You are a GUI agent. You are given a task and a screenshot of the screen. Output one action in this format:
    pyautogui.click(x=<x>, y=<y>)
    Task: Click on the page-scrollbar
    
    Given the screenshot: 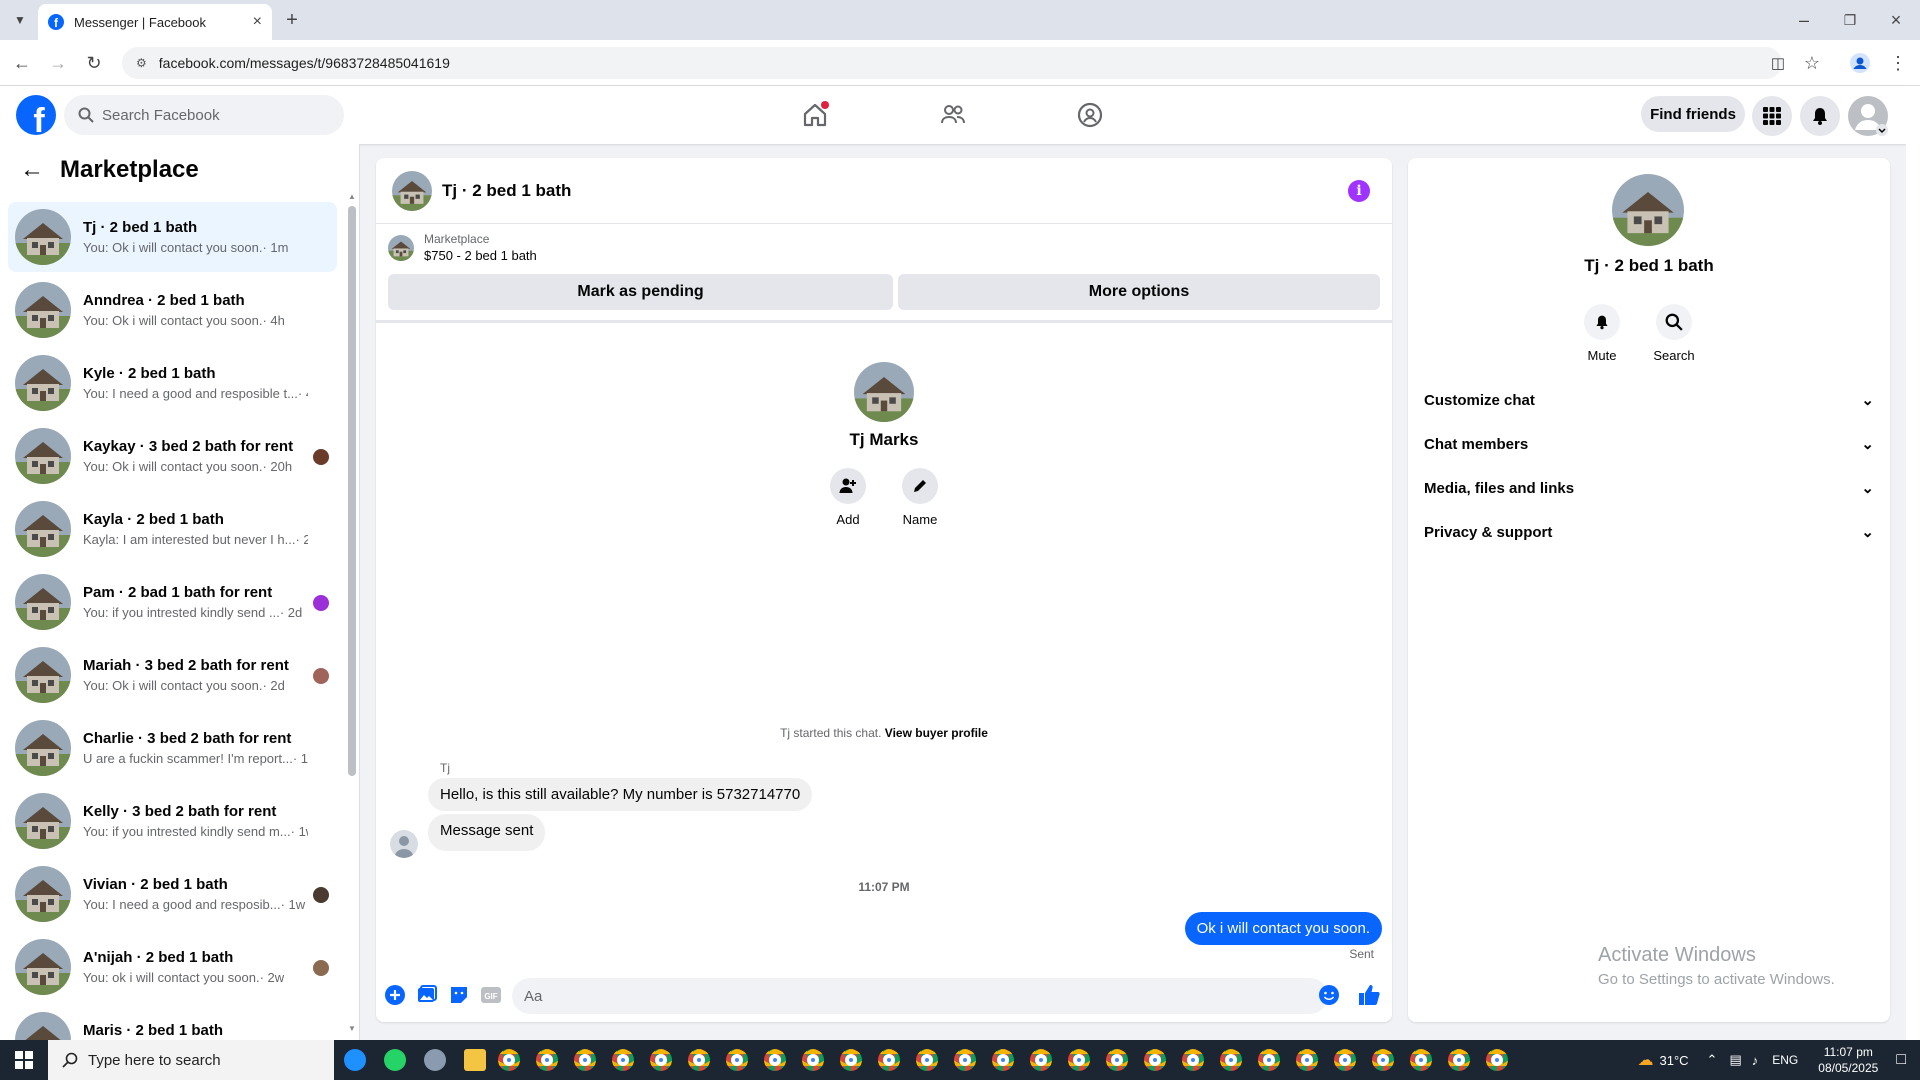 What is the action you would take?
    pyautogui.click(x=1913, y=563)
    